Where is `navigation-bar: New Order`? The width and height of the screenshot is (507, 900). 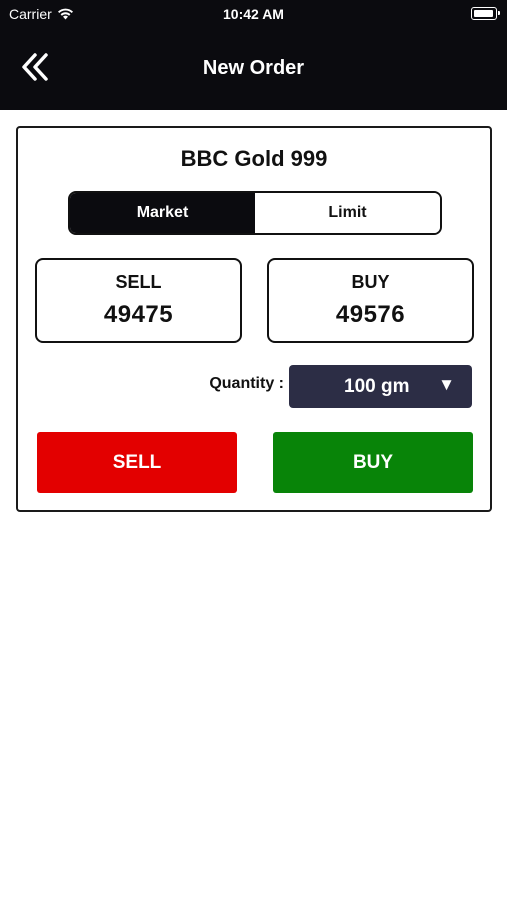
navigation-bar: New Order is located at coordinates (253, 69).